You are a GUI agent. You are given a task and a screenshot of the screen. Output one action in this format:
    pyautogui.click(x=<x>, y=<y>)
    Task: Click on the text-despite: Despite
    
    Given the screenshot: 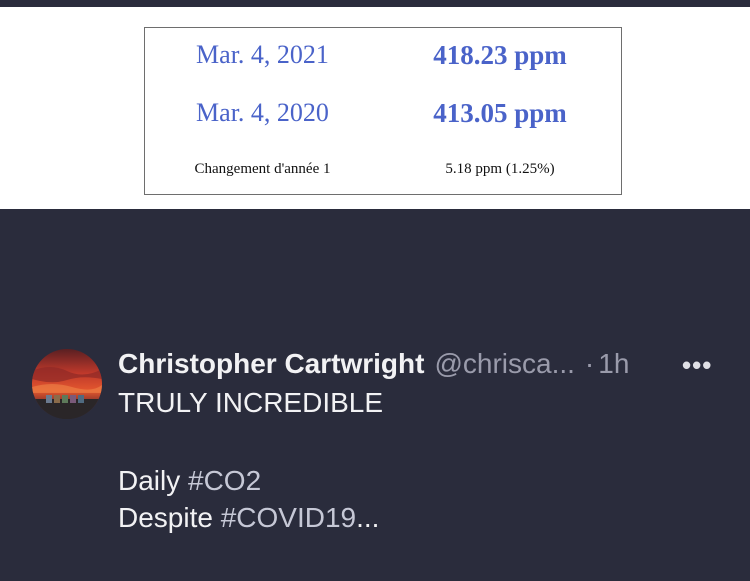 What is the action you would take?
    pyautogui.click(x=169, y=517)
    